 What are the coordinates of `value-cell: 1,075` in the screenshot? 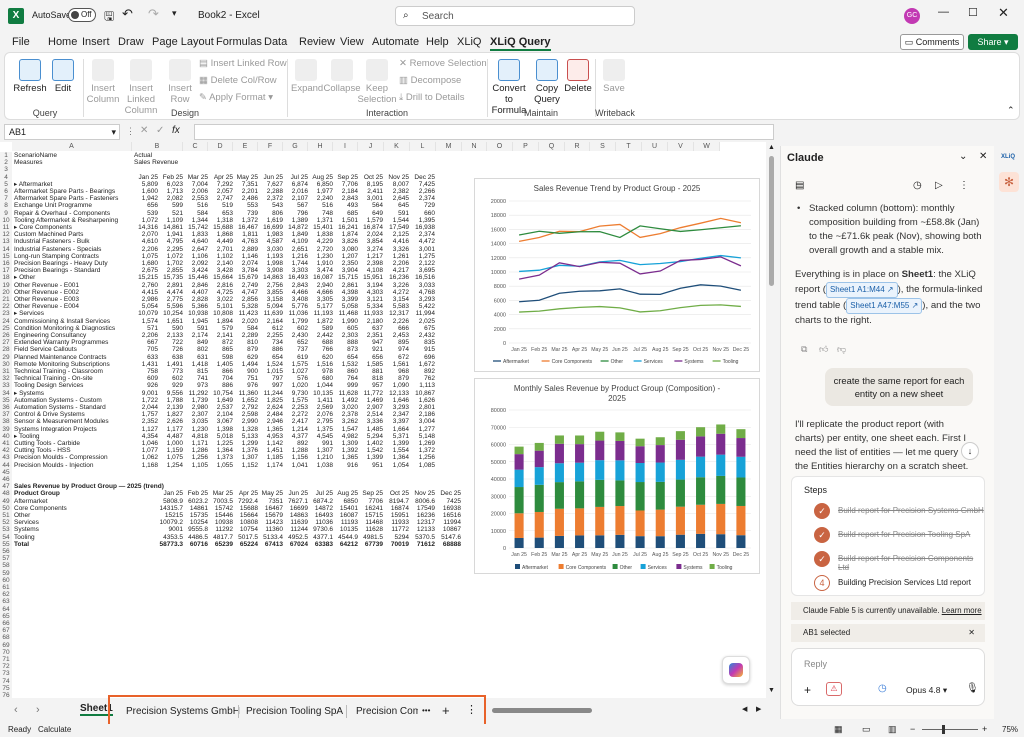 It's located at (170, 457).